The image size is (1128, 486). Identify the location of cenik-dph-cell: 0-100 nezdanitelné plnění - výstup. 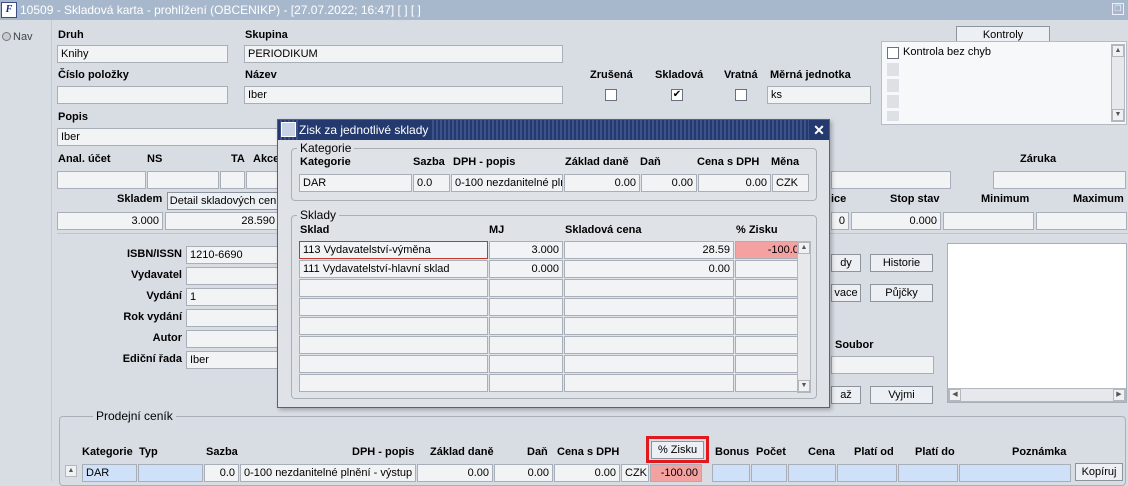
(328, 473).